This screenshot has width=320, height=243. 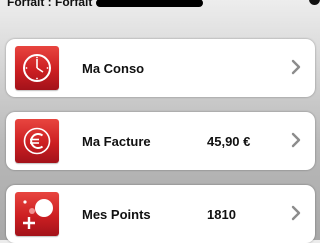 I want to click on menu-item-label: Ma Facture, so click(x=116, y=141).